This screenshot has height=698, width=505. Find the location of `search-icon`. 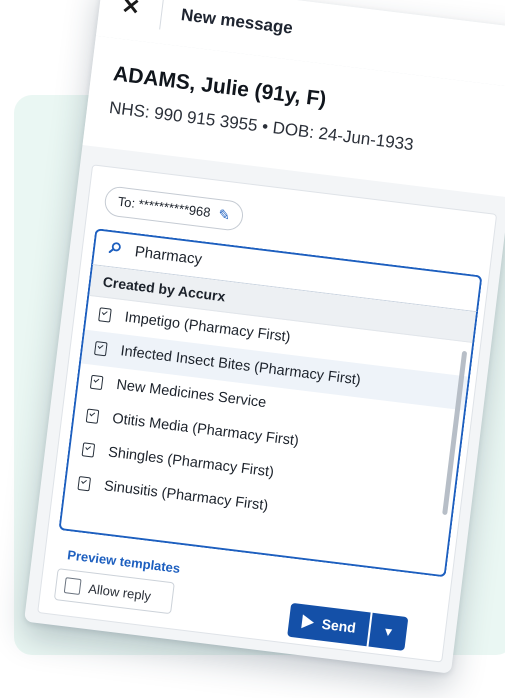

search-icon is located at coordinates (114, 248).